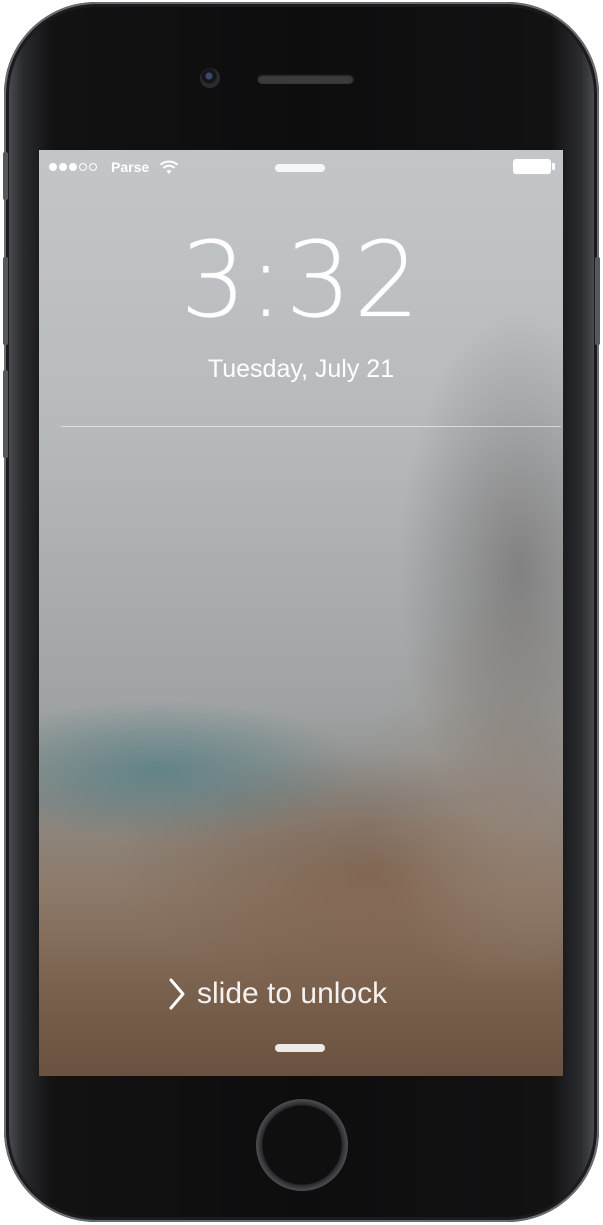  I want to click on front-camera, so click(210, 78).